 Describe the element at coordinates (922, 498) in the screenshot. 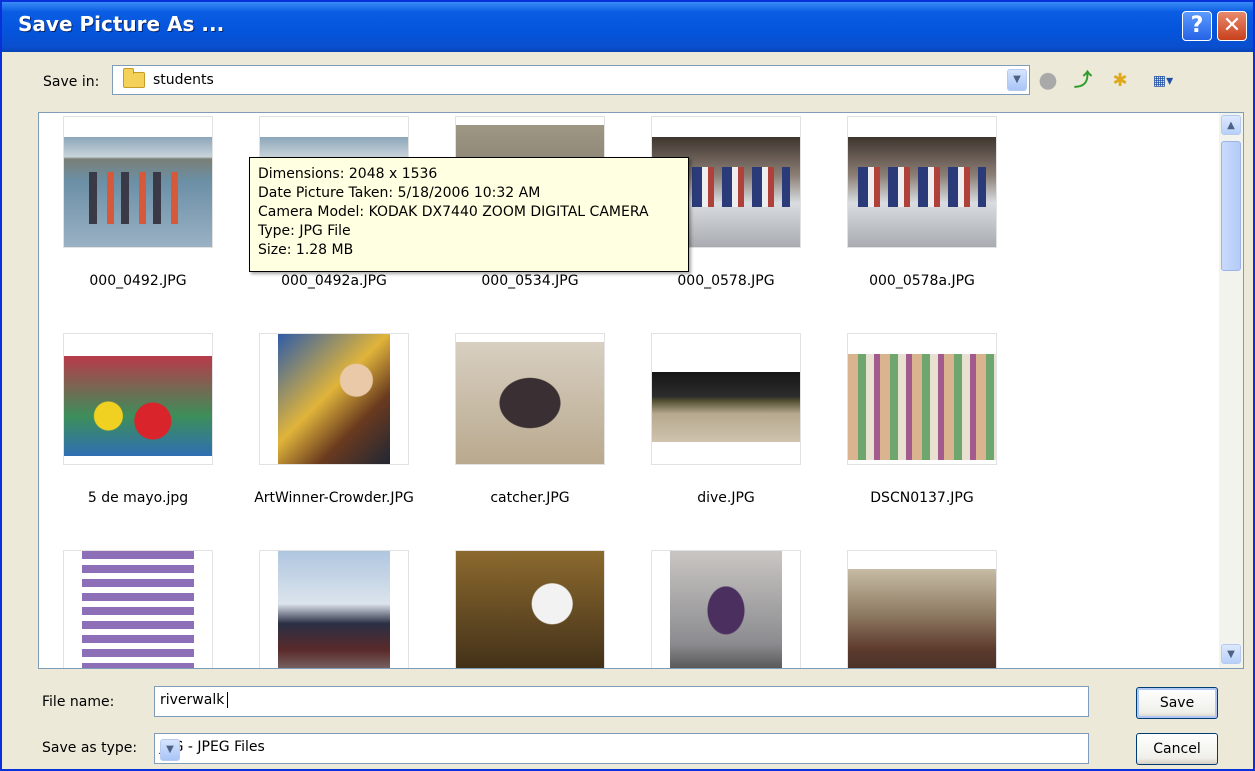

I see `file-name: DSCN0137.JPG` at that location.